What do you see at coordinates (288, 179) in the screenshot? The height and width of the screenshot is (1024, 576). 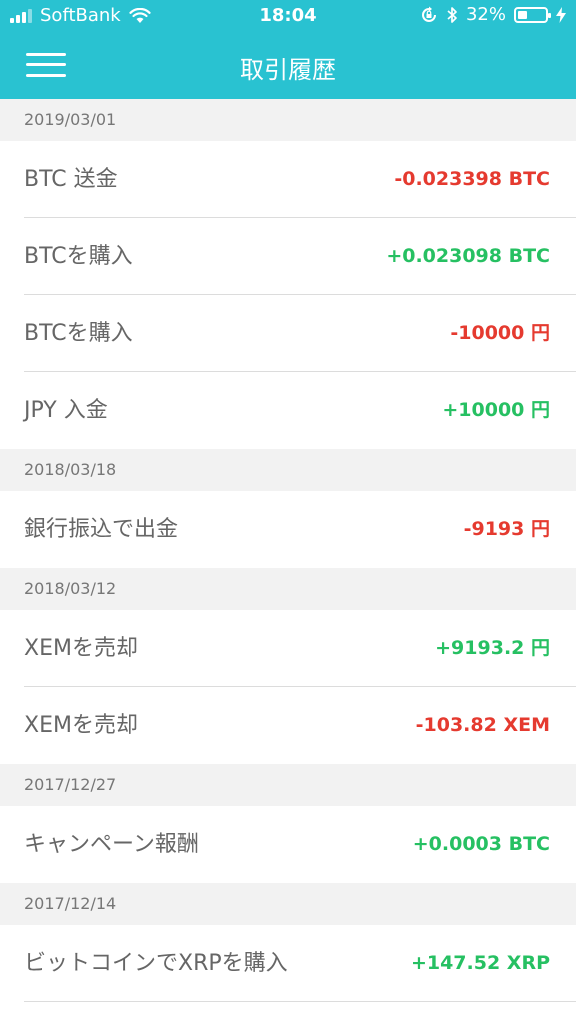 I see `transaction-row: BTC 送金 -0.023398 BTC` at bounding box center [288, 179].